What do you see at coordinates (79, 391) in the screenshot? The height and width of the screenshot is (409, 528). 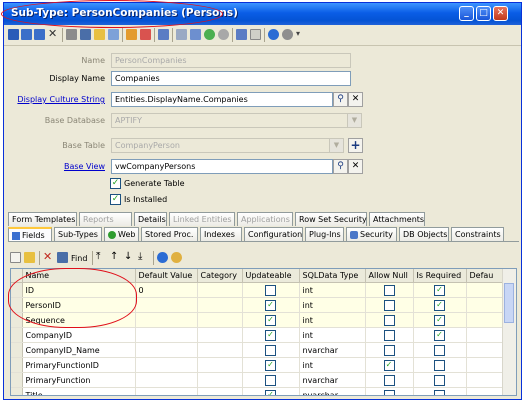 I see `cell-name: Title` at bounding box center [79, 391].